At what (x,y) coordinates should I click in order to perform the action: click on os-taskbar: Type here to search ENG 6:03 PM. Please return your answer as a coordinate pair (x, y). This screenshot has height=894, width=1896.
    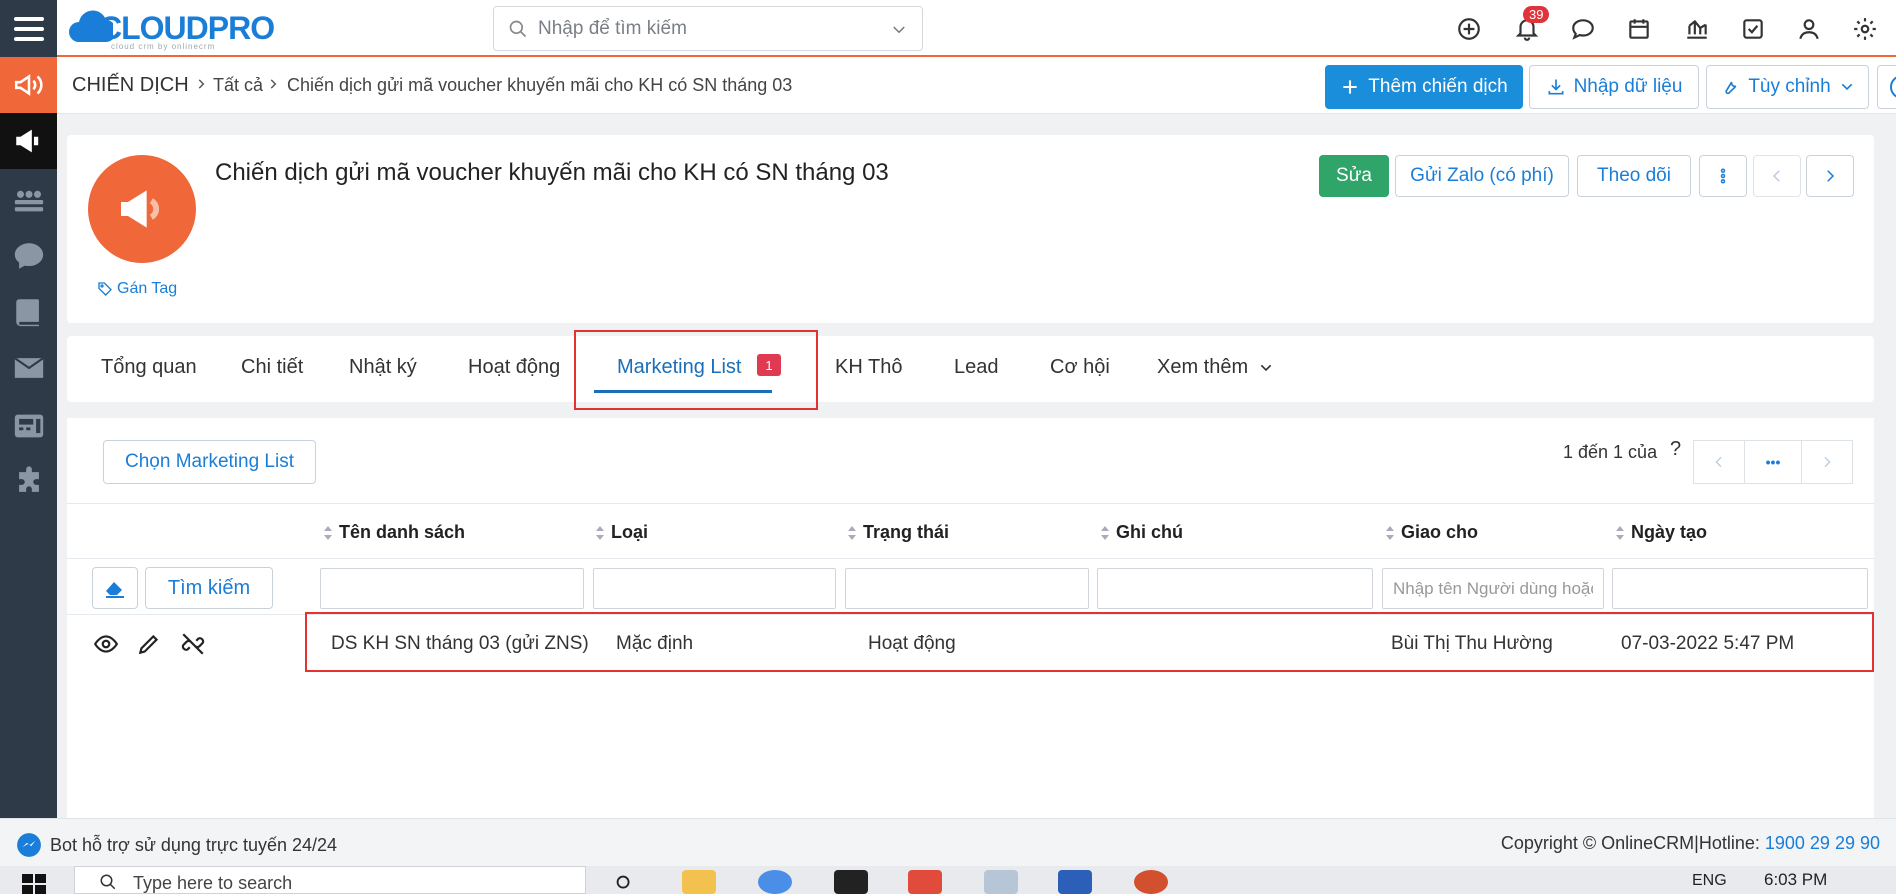
    Looking at the image, I should click on (948, 880).